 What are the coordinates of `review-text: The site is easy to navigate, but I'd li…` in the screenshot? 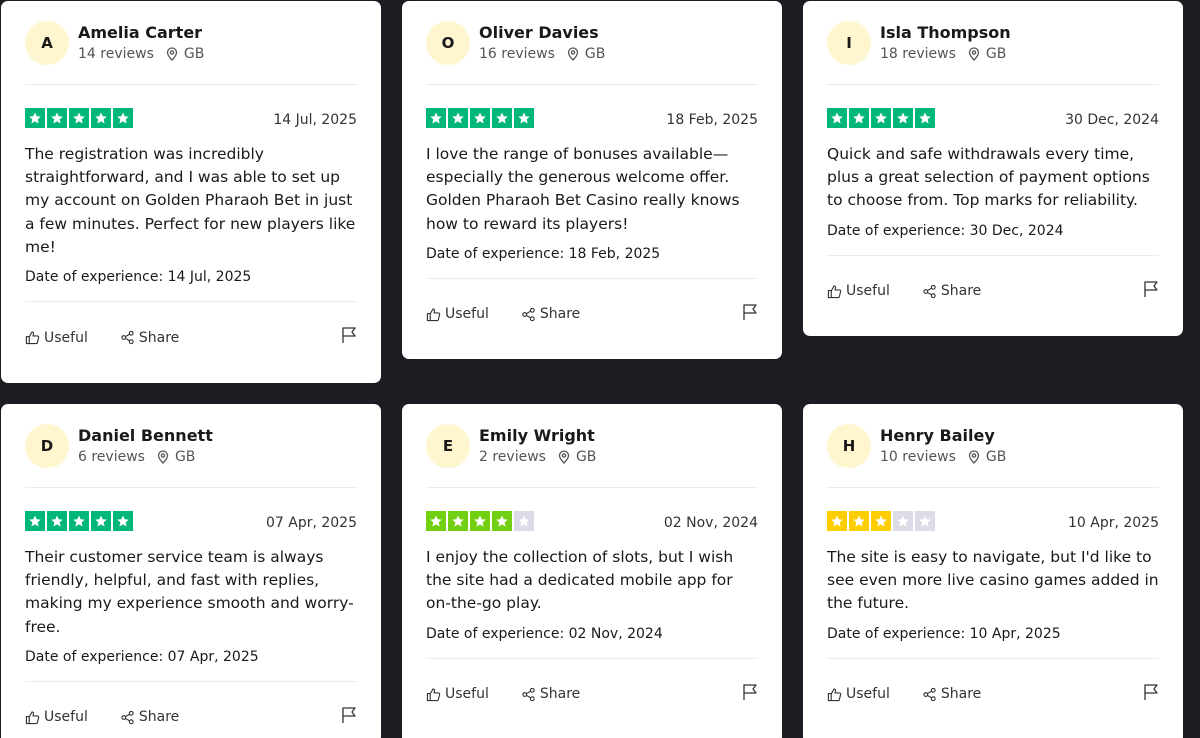 It's located at (993, 580).